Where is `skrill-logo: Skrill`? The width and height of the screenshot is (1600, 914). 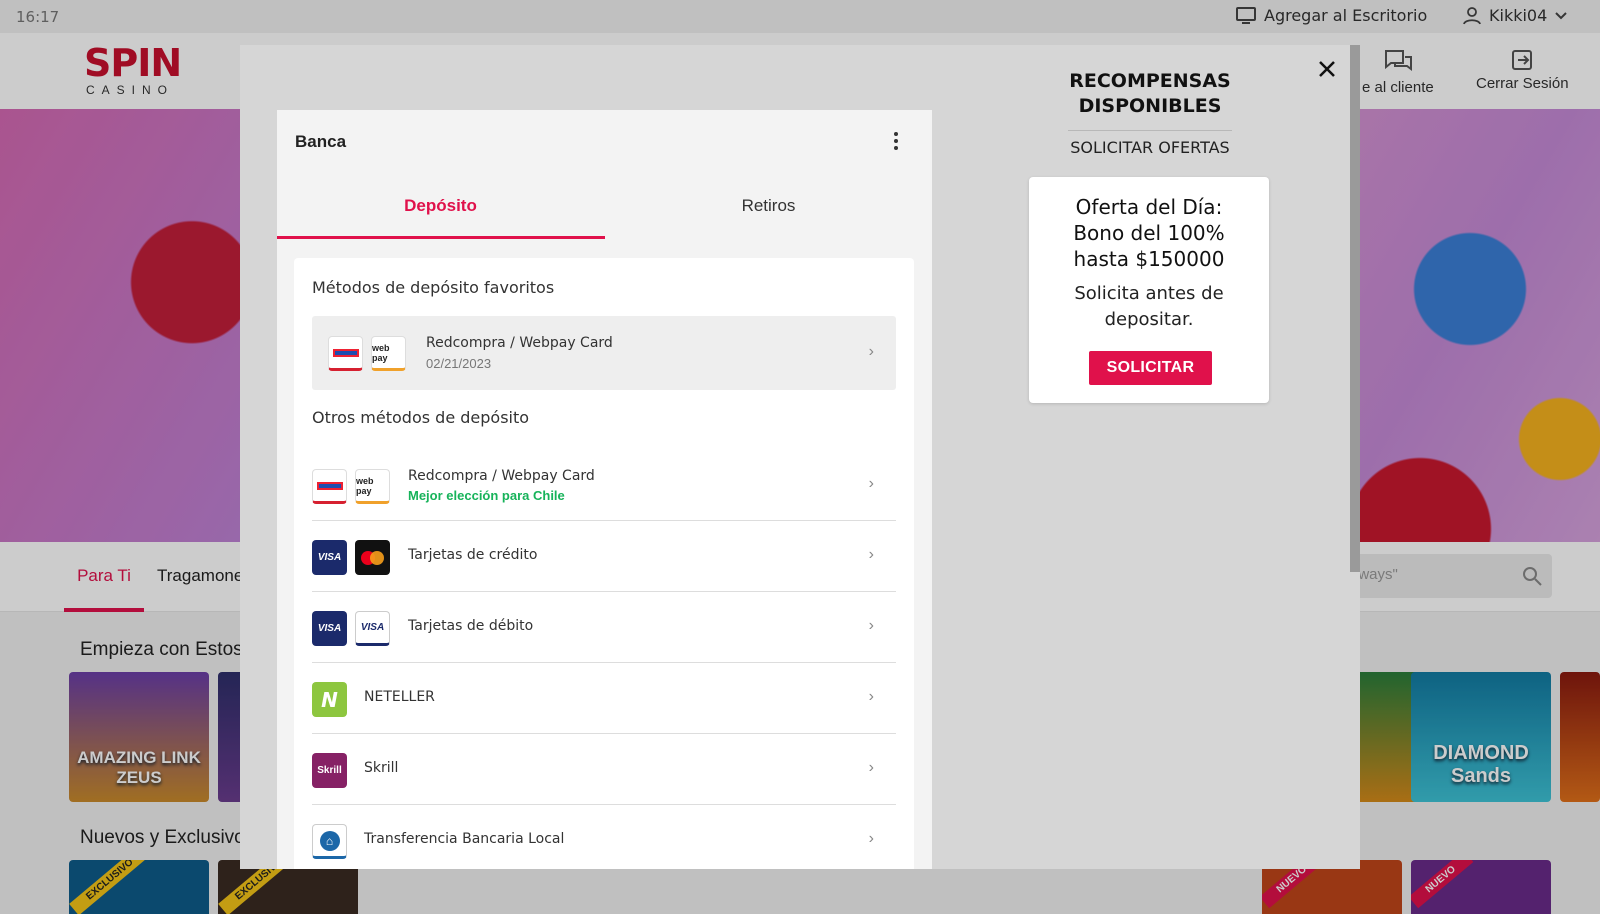
skrill-logo: Skrill is located at coordinates (329, 770).